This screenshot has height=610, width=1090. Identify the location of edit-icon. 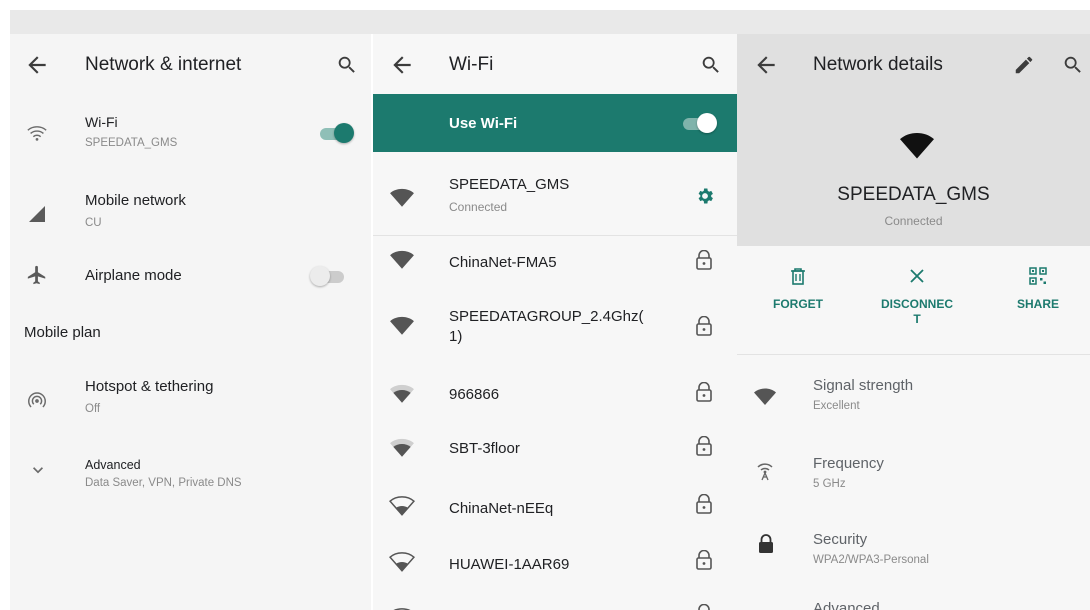
(1024, 65).